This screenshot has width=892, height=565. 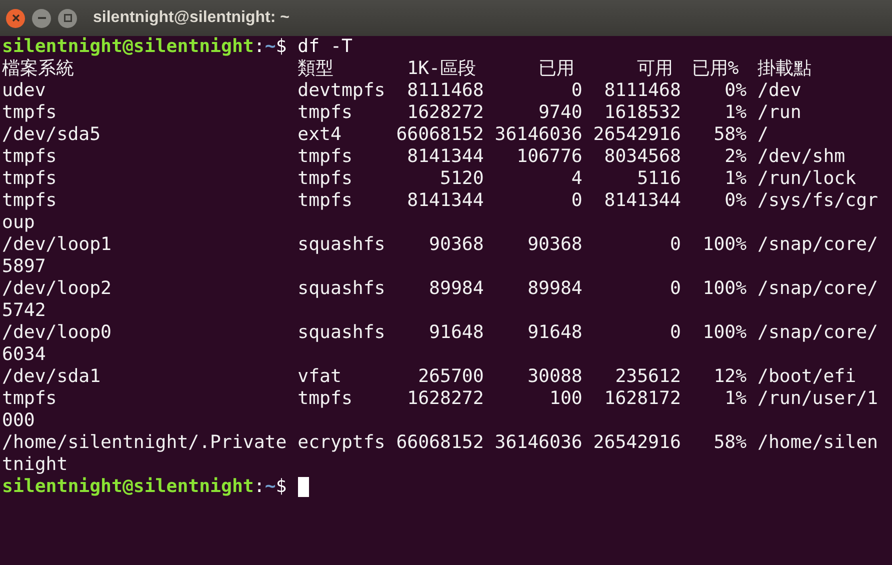 I want to click on close-icon, so click(x=16, y=18).